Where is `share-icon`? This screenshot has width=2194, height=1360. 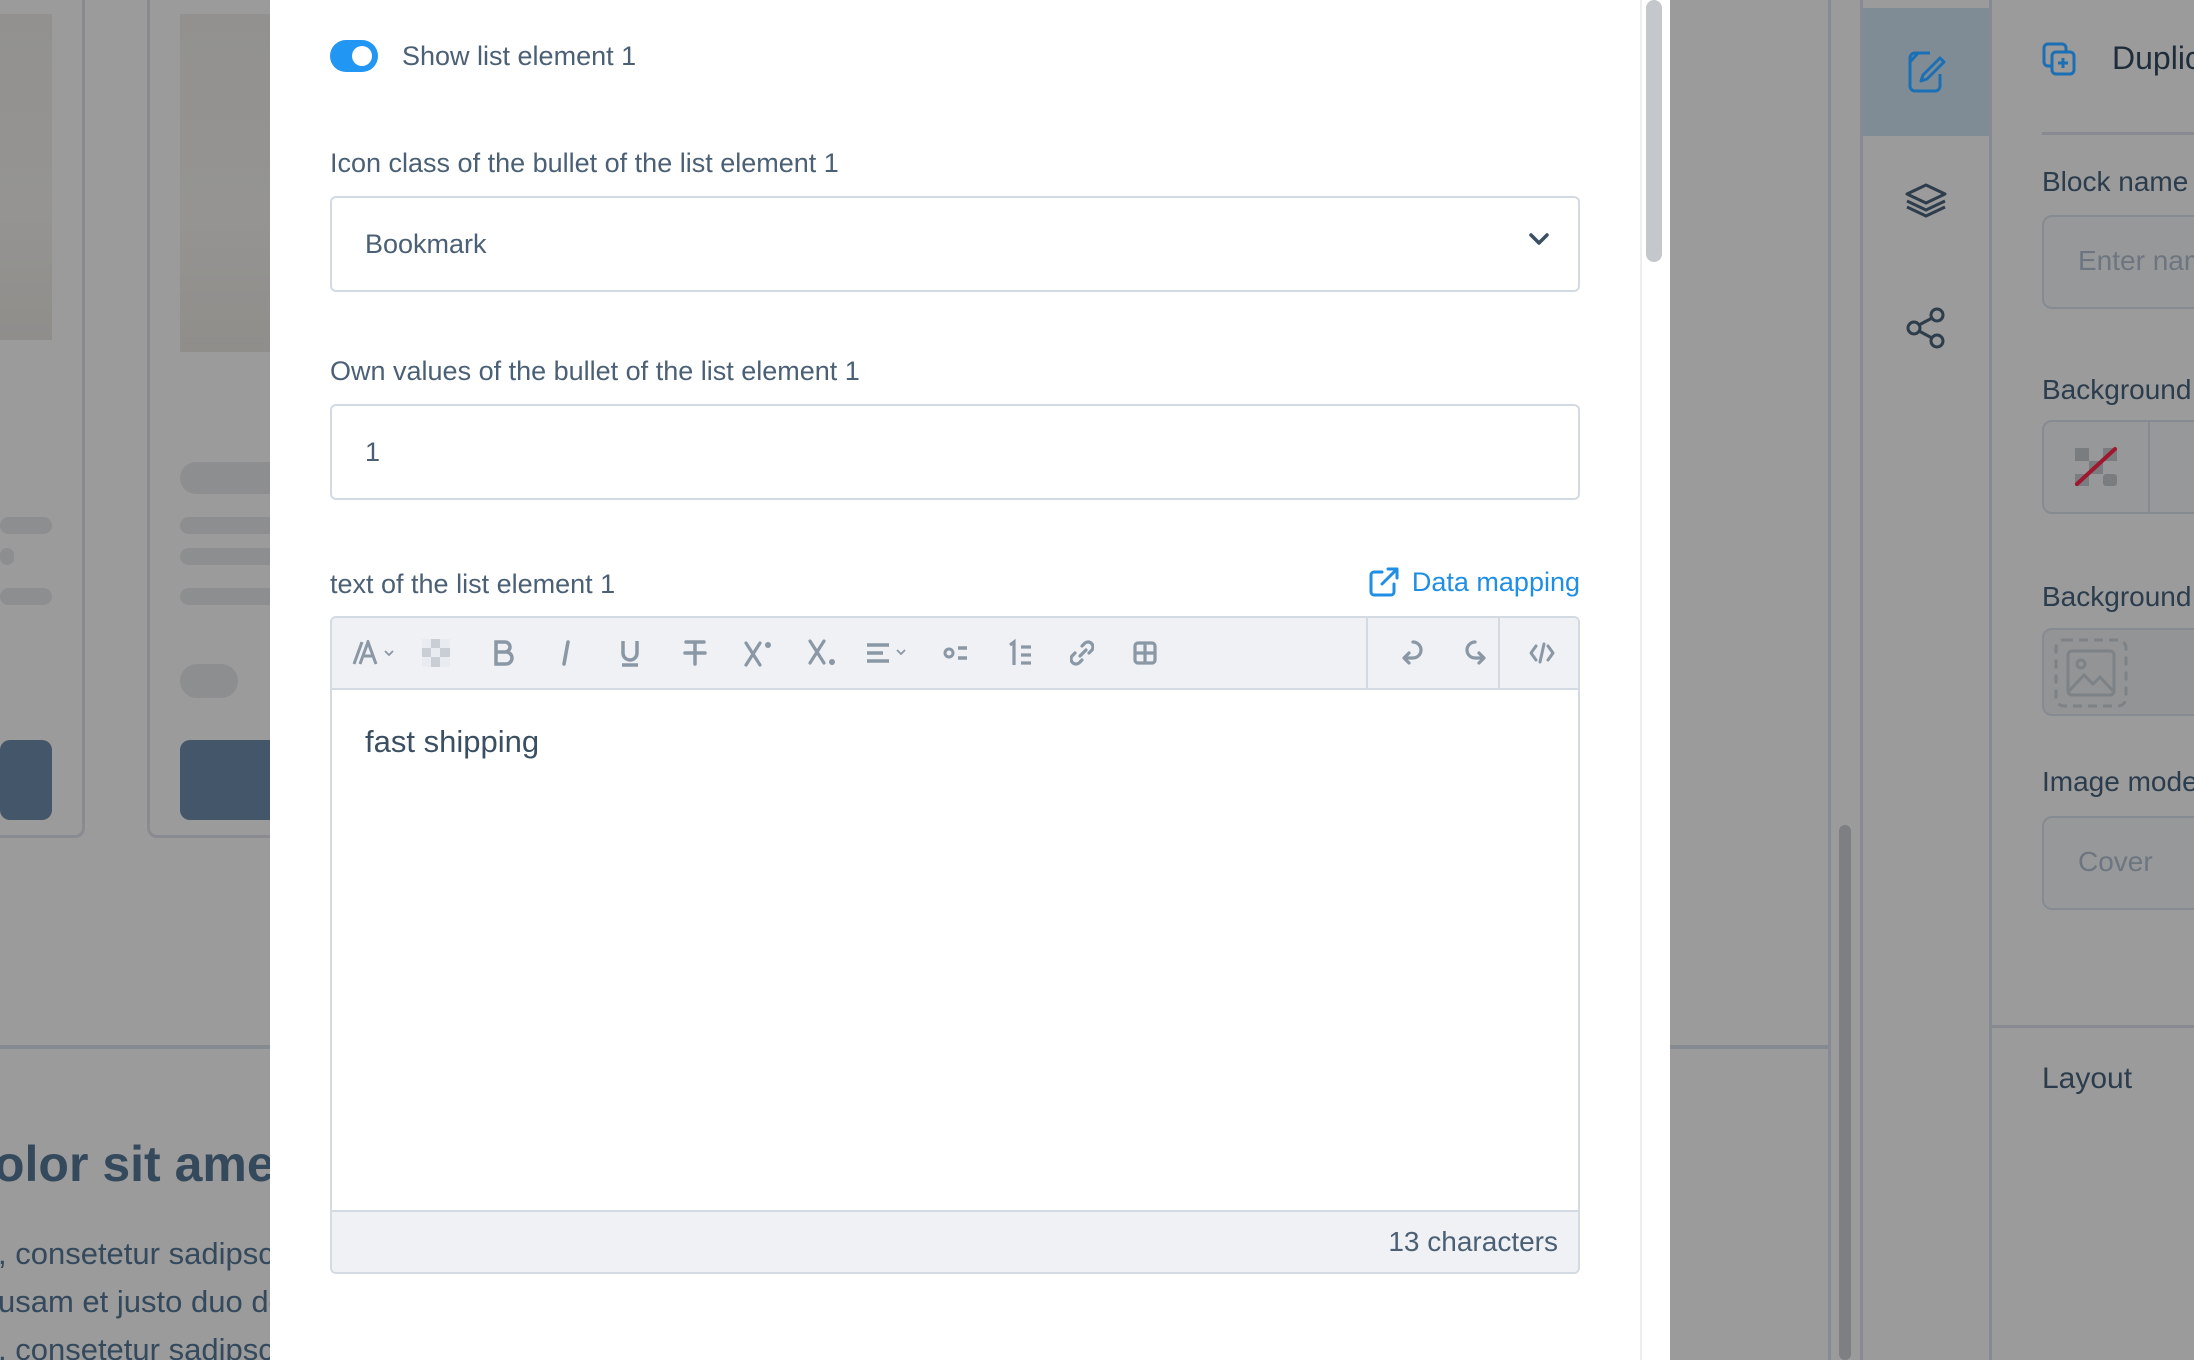
share-icon is located at coordinates (1925, 328).